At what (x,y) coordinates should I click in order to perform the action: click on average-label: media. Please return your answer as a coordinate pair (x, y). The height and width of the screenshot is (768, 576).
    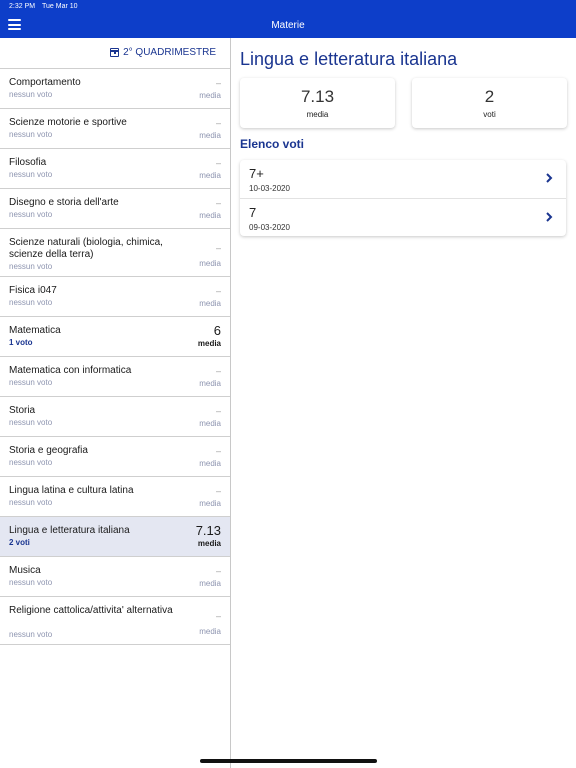
    Looking at the image, I should click on (317, 114).